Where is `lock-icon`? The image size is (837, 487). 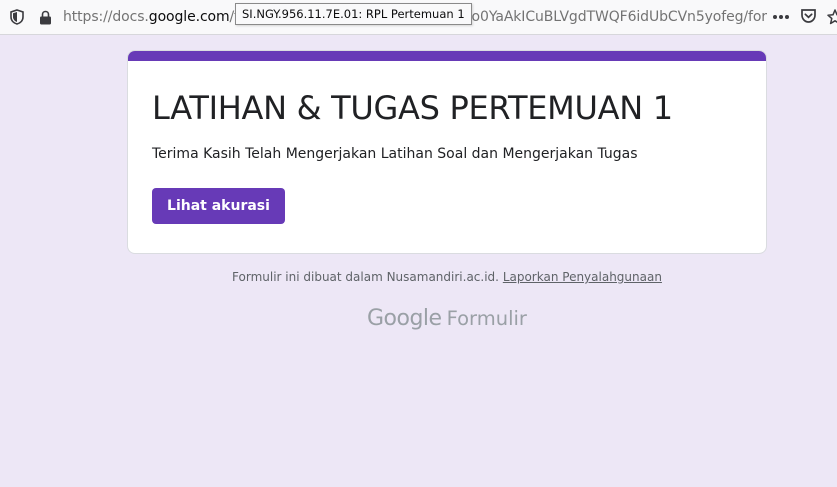 lock-icon is located at coordinates (45, 17).